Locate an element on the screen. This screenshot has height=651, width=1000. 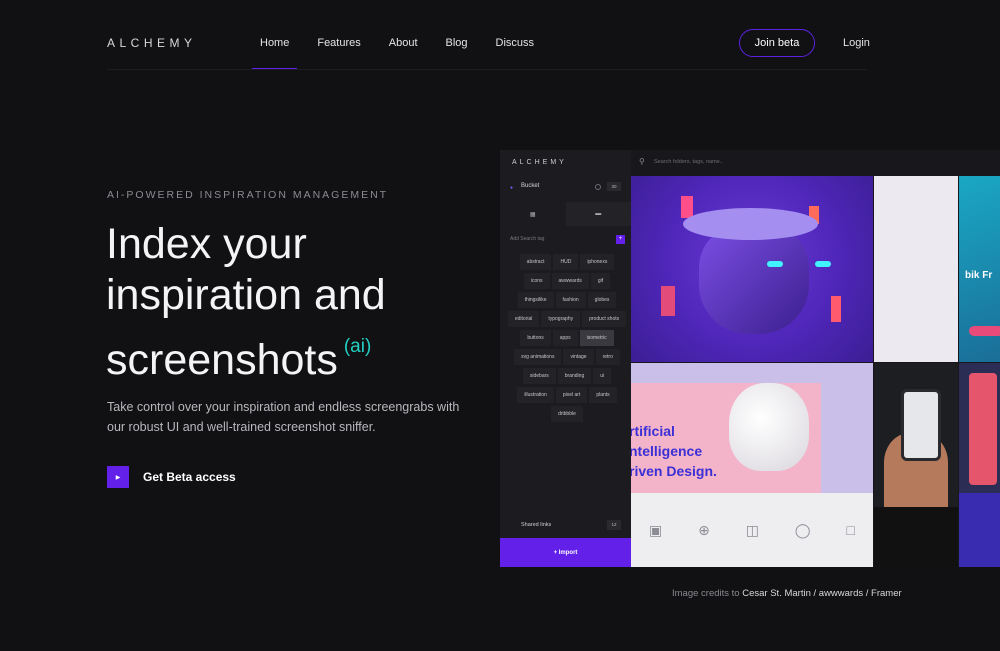
tag-chip: awwwards is located at coordinates (570, 281).